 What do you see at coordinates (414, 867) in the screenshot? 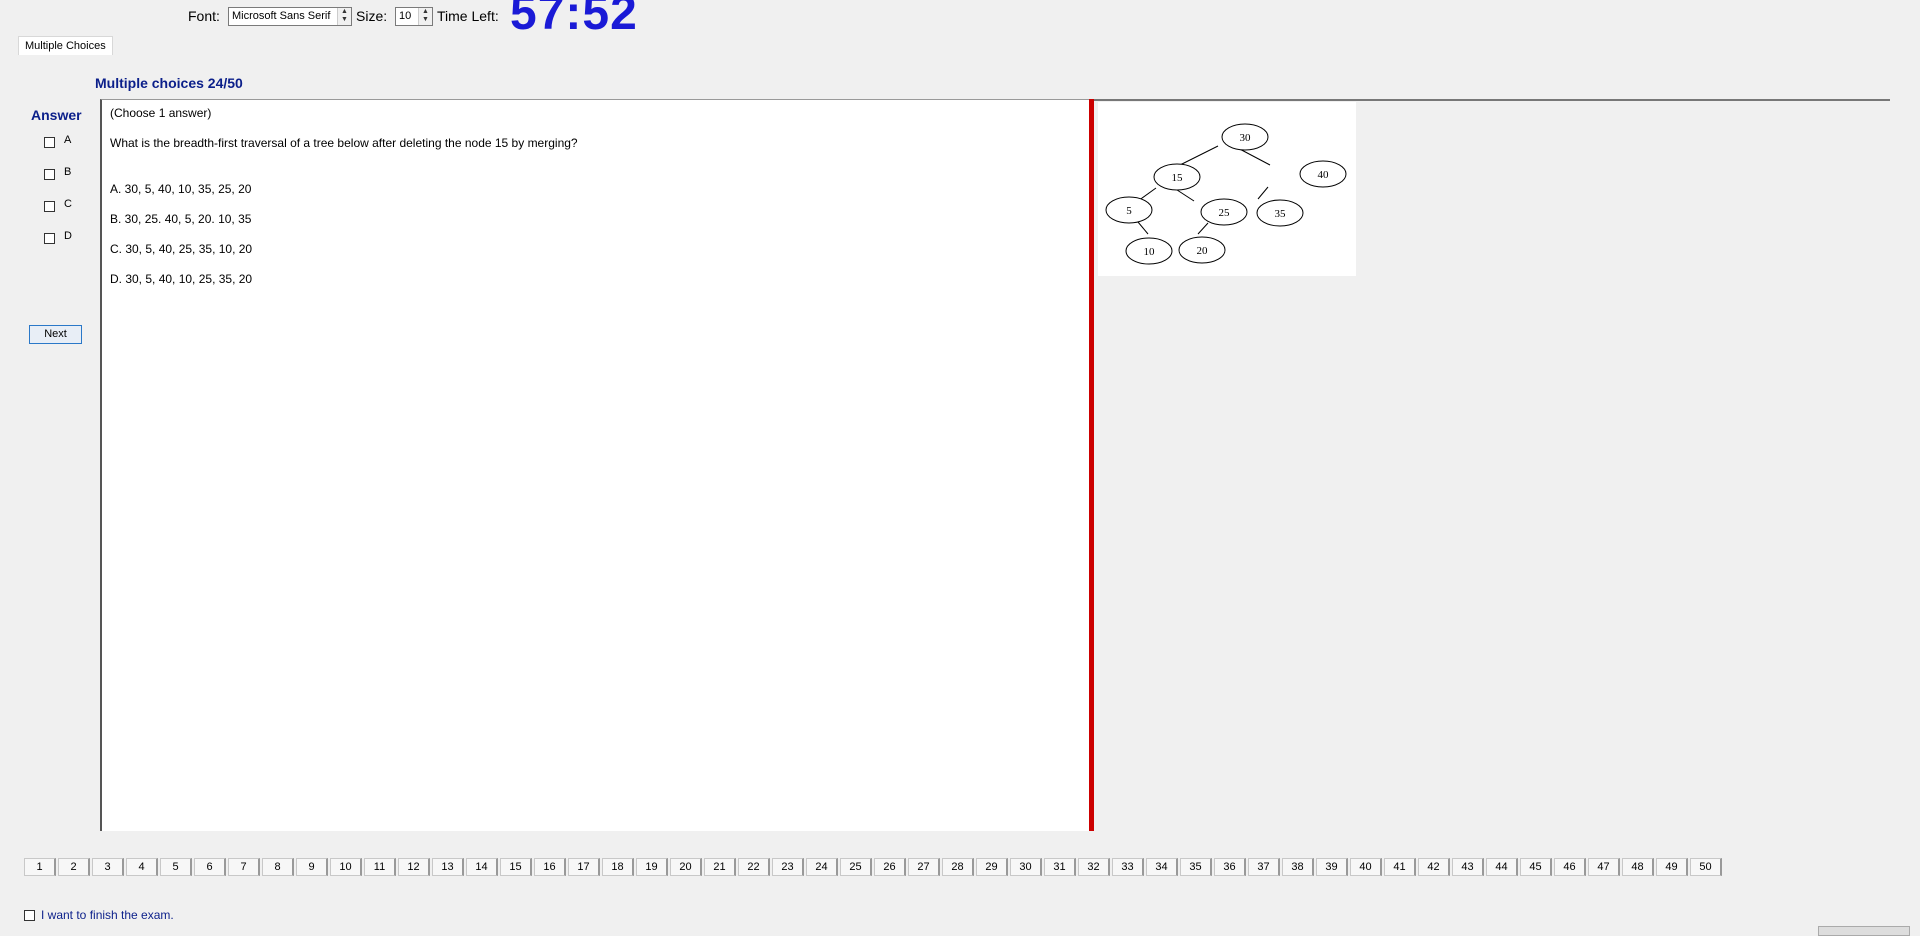
I see `page-button: 12` at bounding box center [414, 867].